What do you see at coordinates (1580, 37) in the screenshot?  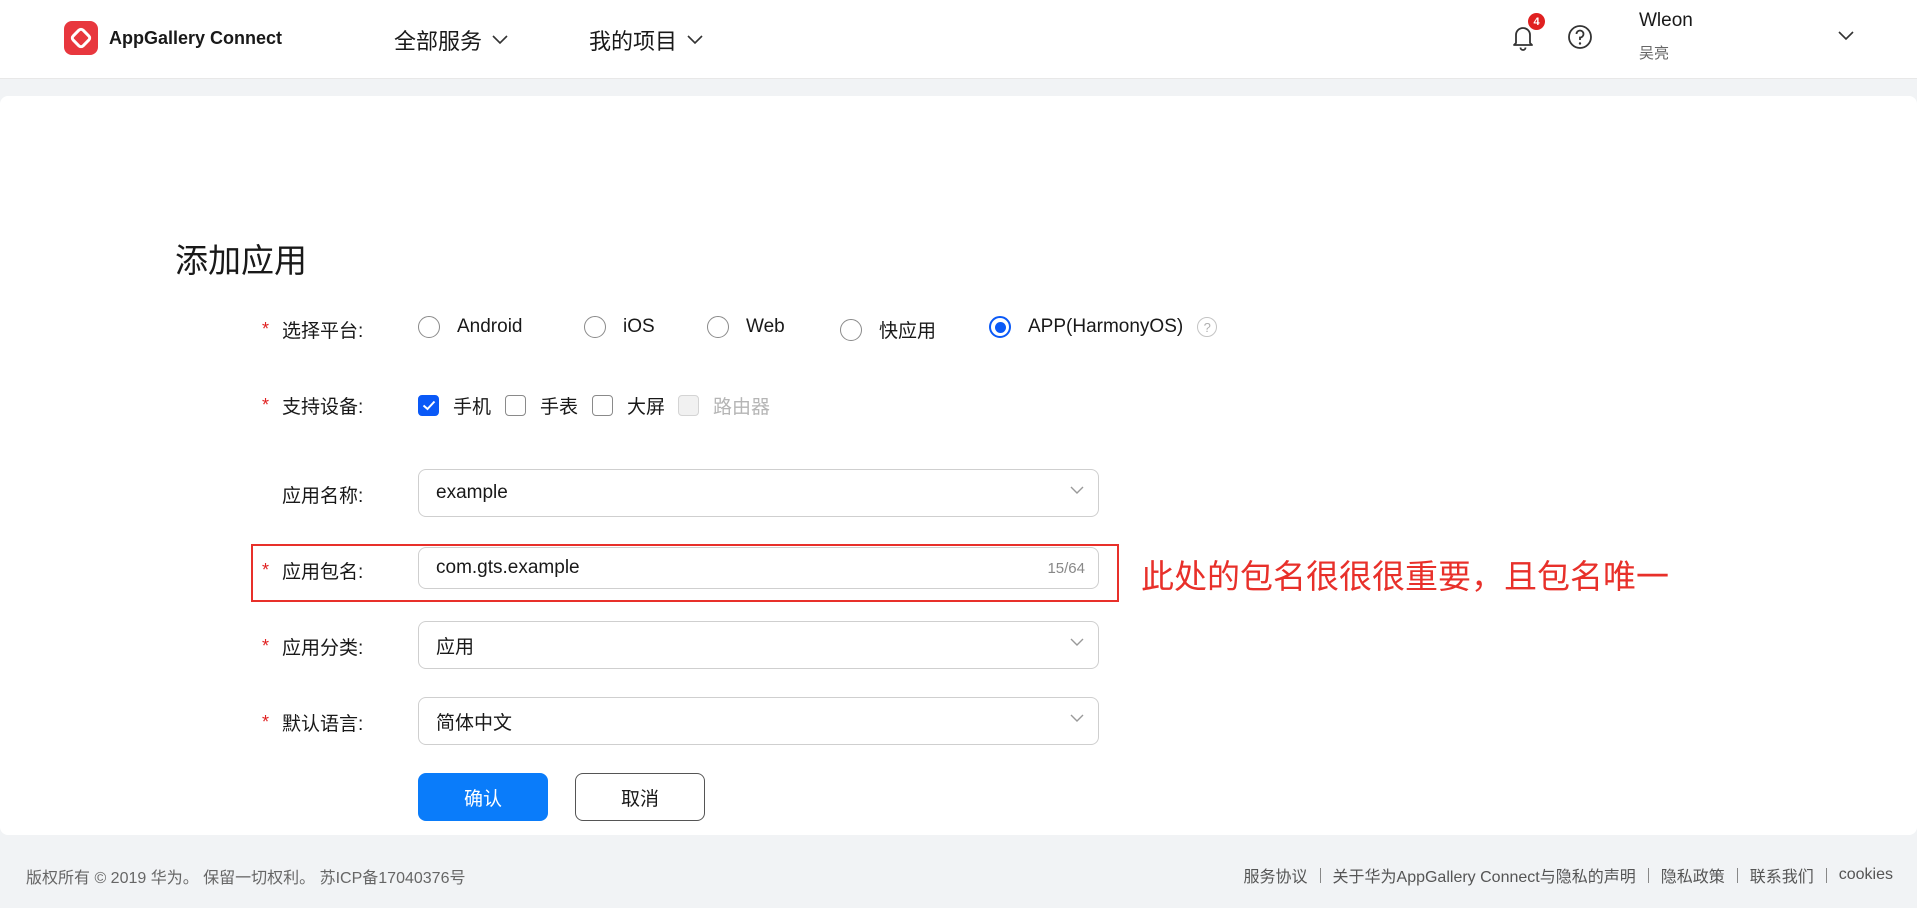 I see `help-icon` at bounding box center [1580, 37].